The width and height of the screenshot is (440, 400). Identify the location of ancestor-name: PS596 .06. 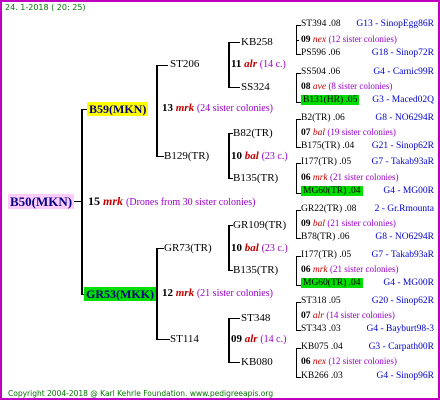
(320, 53).